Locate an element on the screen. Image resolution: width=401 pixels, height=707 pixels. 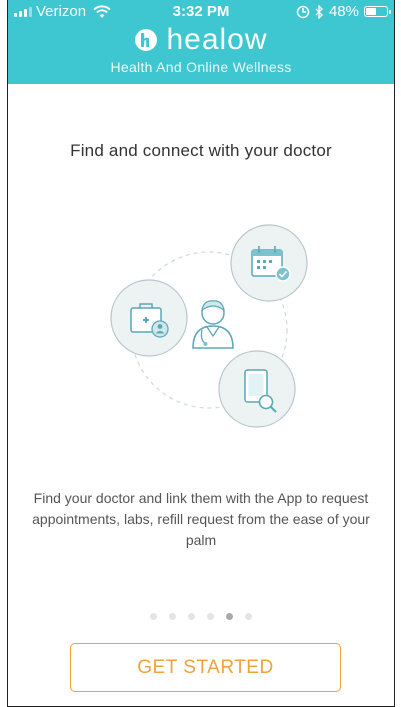
location-icon is located at coordinates (303, 11).